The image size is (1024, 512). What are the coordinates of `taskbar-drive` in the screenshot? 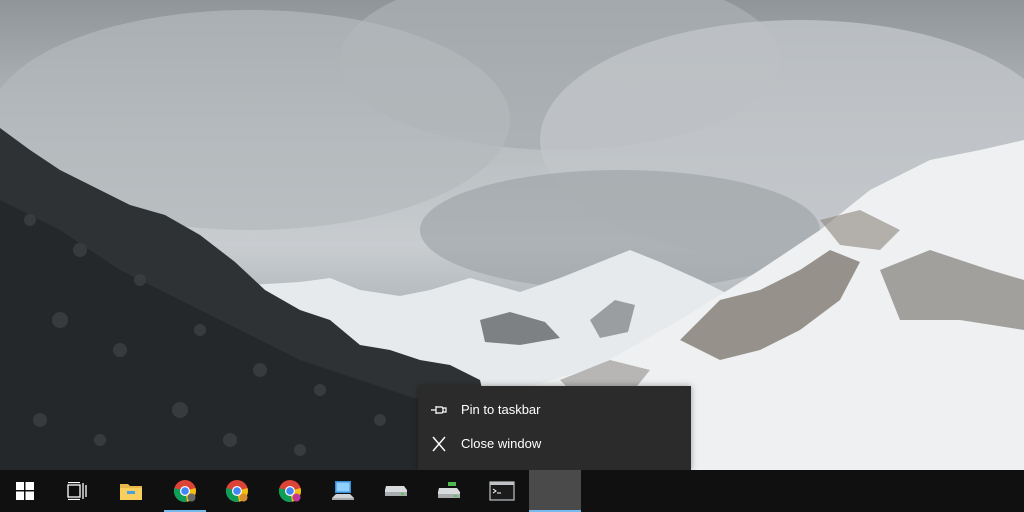 It's located at (396, 491).